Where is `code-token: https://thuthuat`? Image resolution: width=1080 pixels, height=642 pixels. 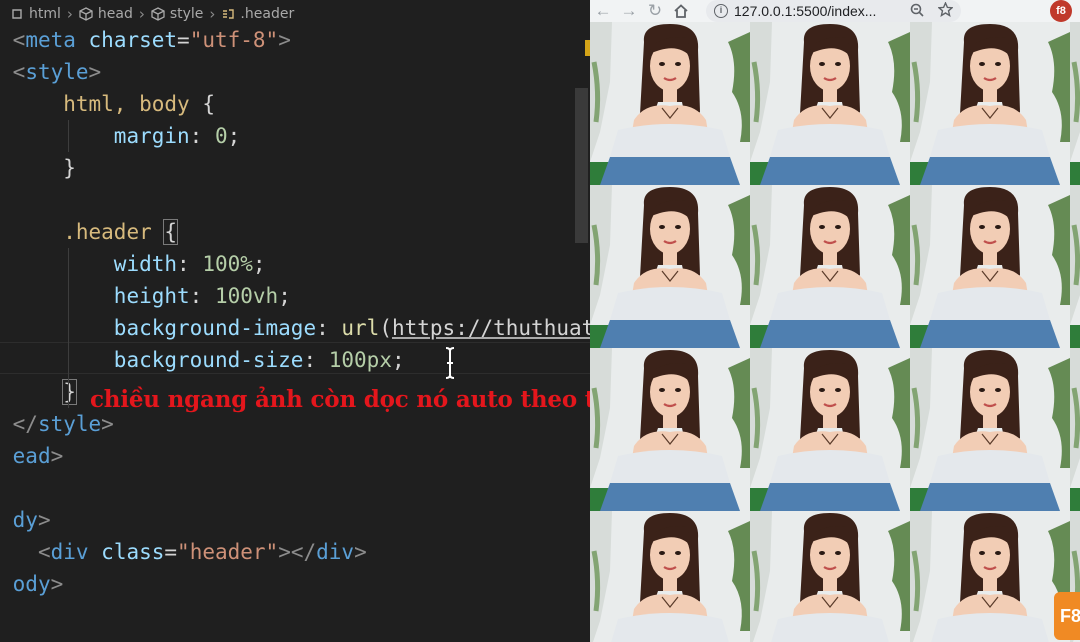
code-token: https://thuthuat is located at coordinates (490, 328).